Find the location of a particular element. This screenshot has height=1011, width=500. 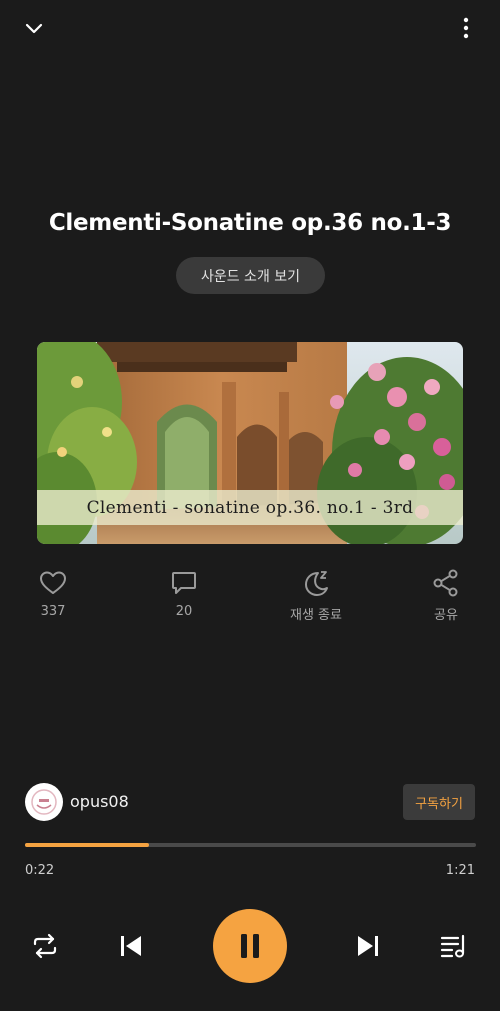

repeat-button is located at coordinates (45, 946).